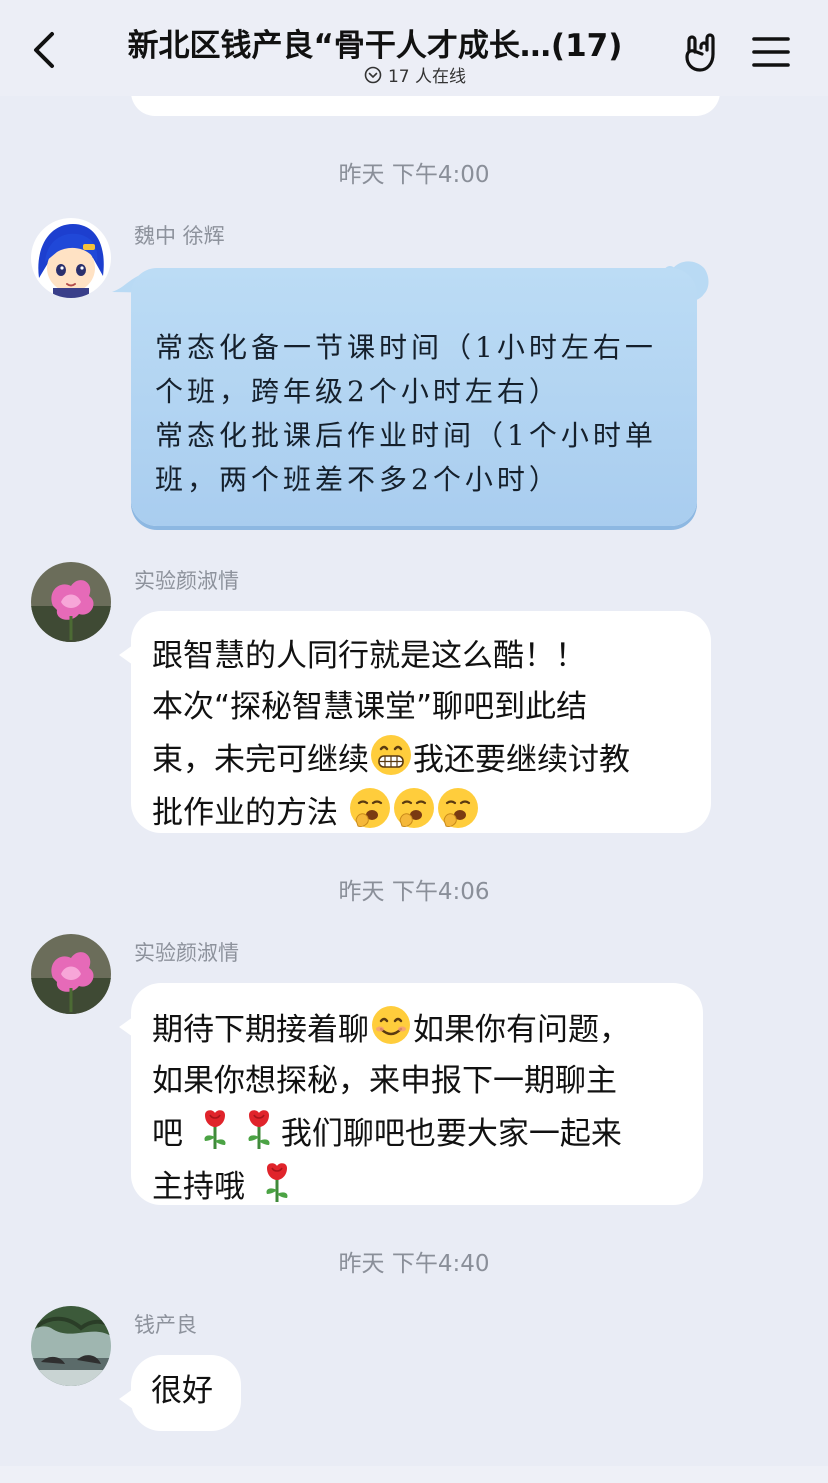  I want to click on message-text-line: 批作业的方法, so click(420, 812).